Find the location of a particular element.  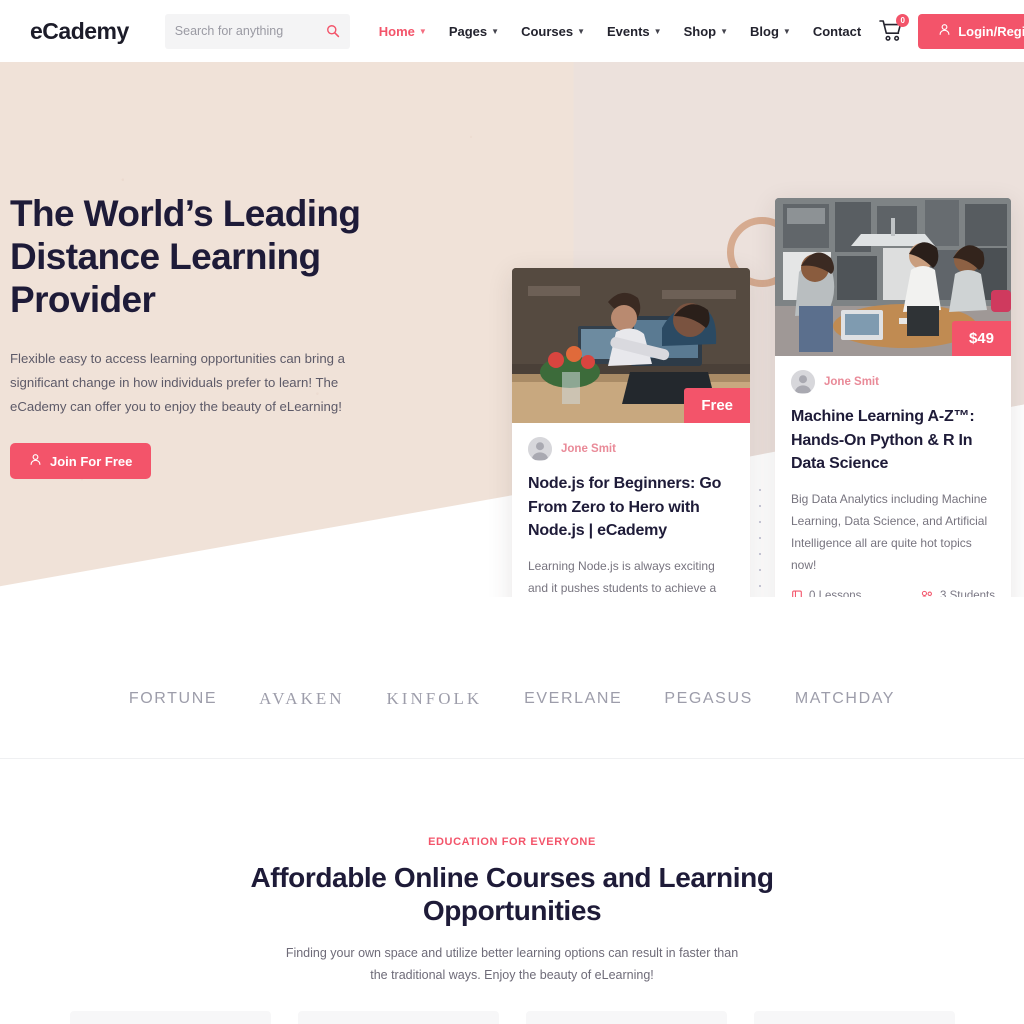

nav-label: Shop is located at coordinates (700, 31).